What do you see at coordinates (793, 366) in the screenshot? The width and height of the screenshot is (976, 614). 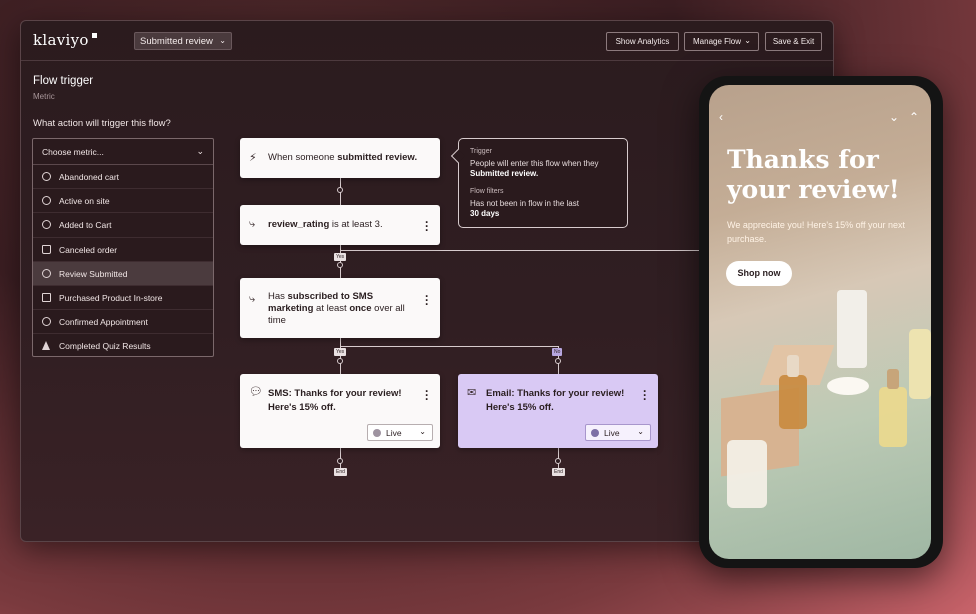 I see `dropper-cap` at bounding box center [793, 366].